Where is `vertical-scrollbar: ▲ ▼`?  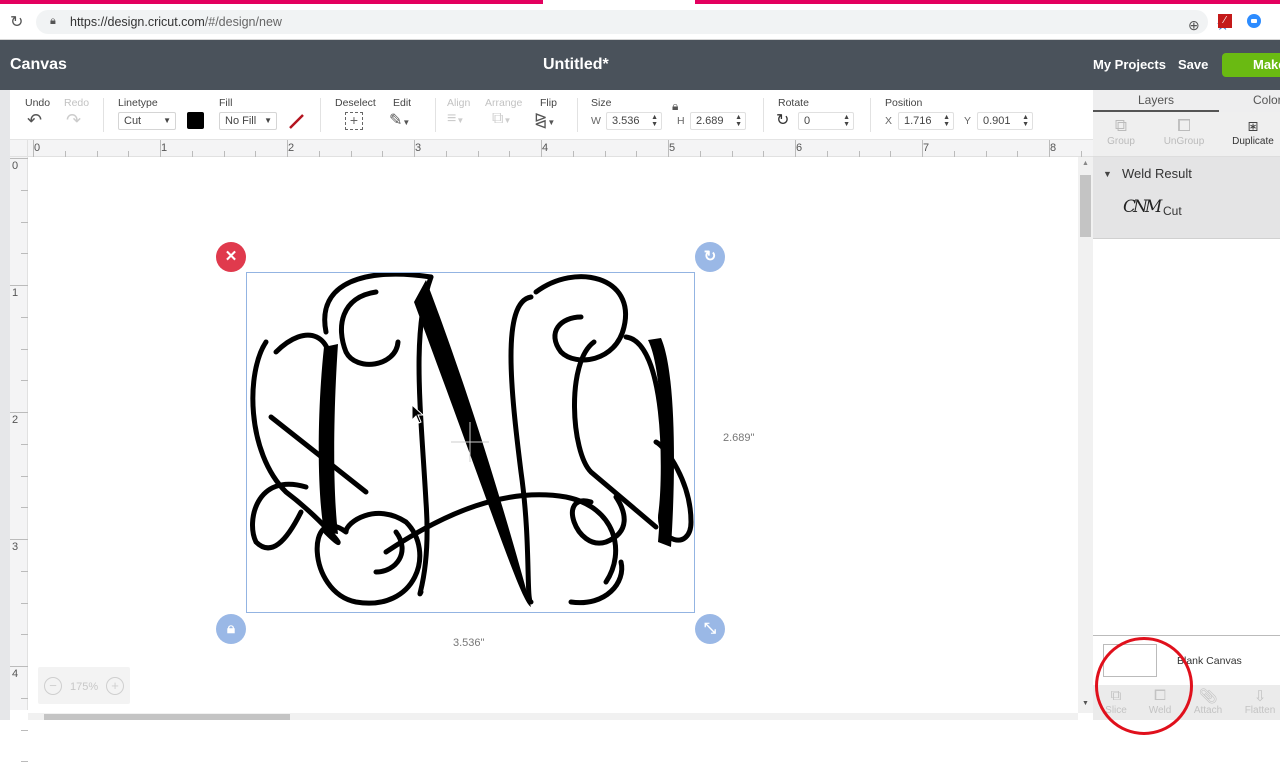 vertical-scrollbar: ▲ ▼ is located at coordinates (1085, 435).